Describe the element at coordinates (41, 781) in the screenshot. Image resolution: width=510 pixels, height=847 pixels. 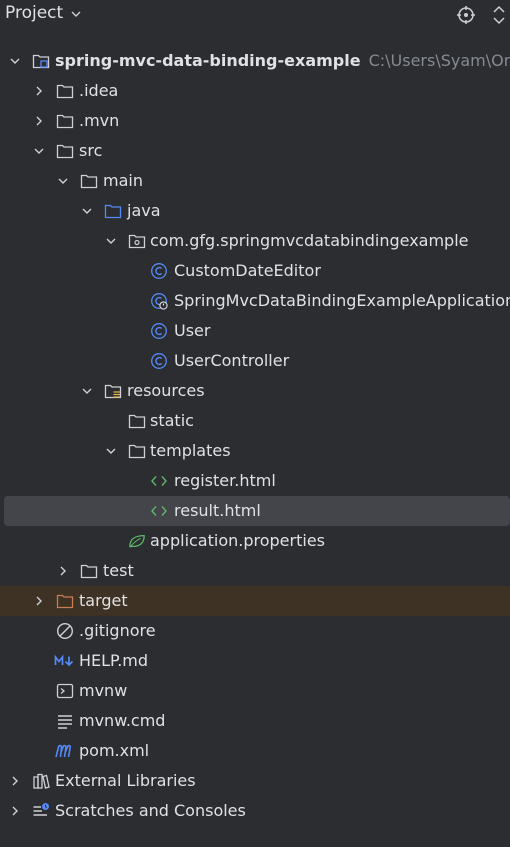
I see `library-icon` at that location.